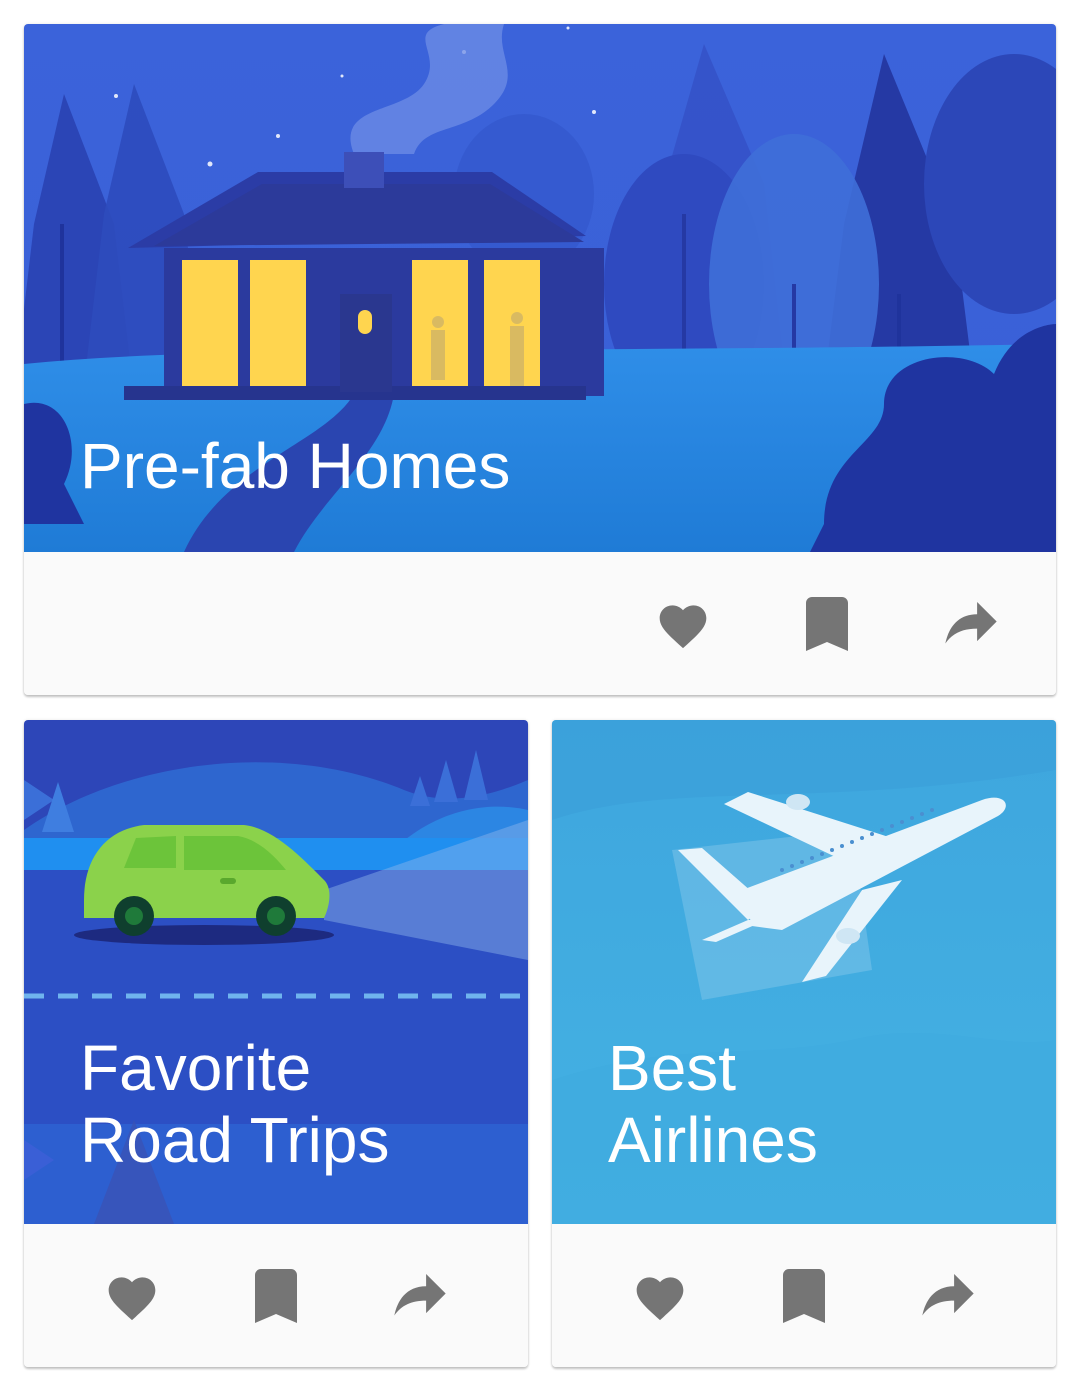 The image size is (1080, 1392). I want to click on card-title-line: Pre-fab Homes, so click(295, 466).